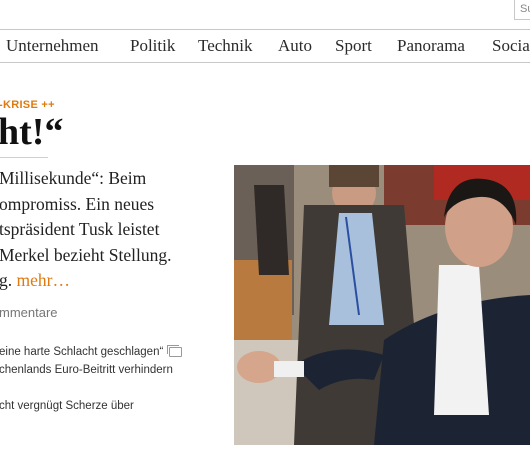  What do you see at coordinates (431, 46) in the screenshot?
I see `nav-item-panorama: Panorama` at bounding box center [431, 46].